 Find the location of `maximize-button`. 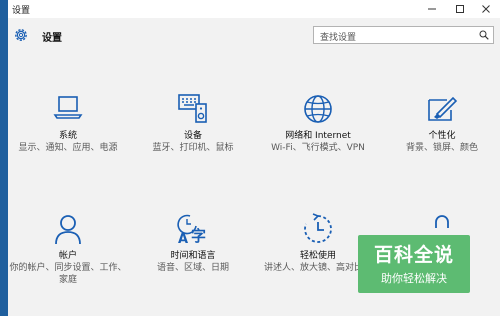

maximize-button is located at coordinates (460, 9).